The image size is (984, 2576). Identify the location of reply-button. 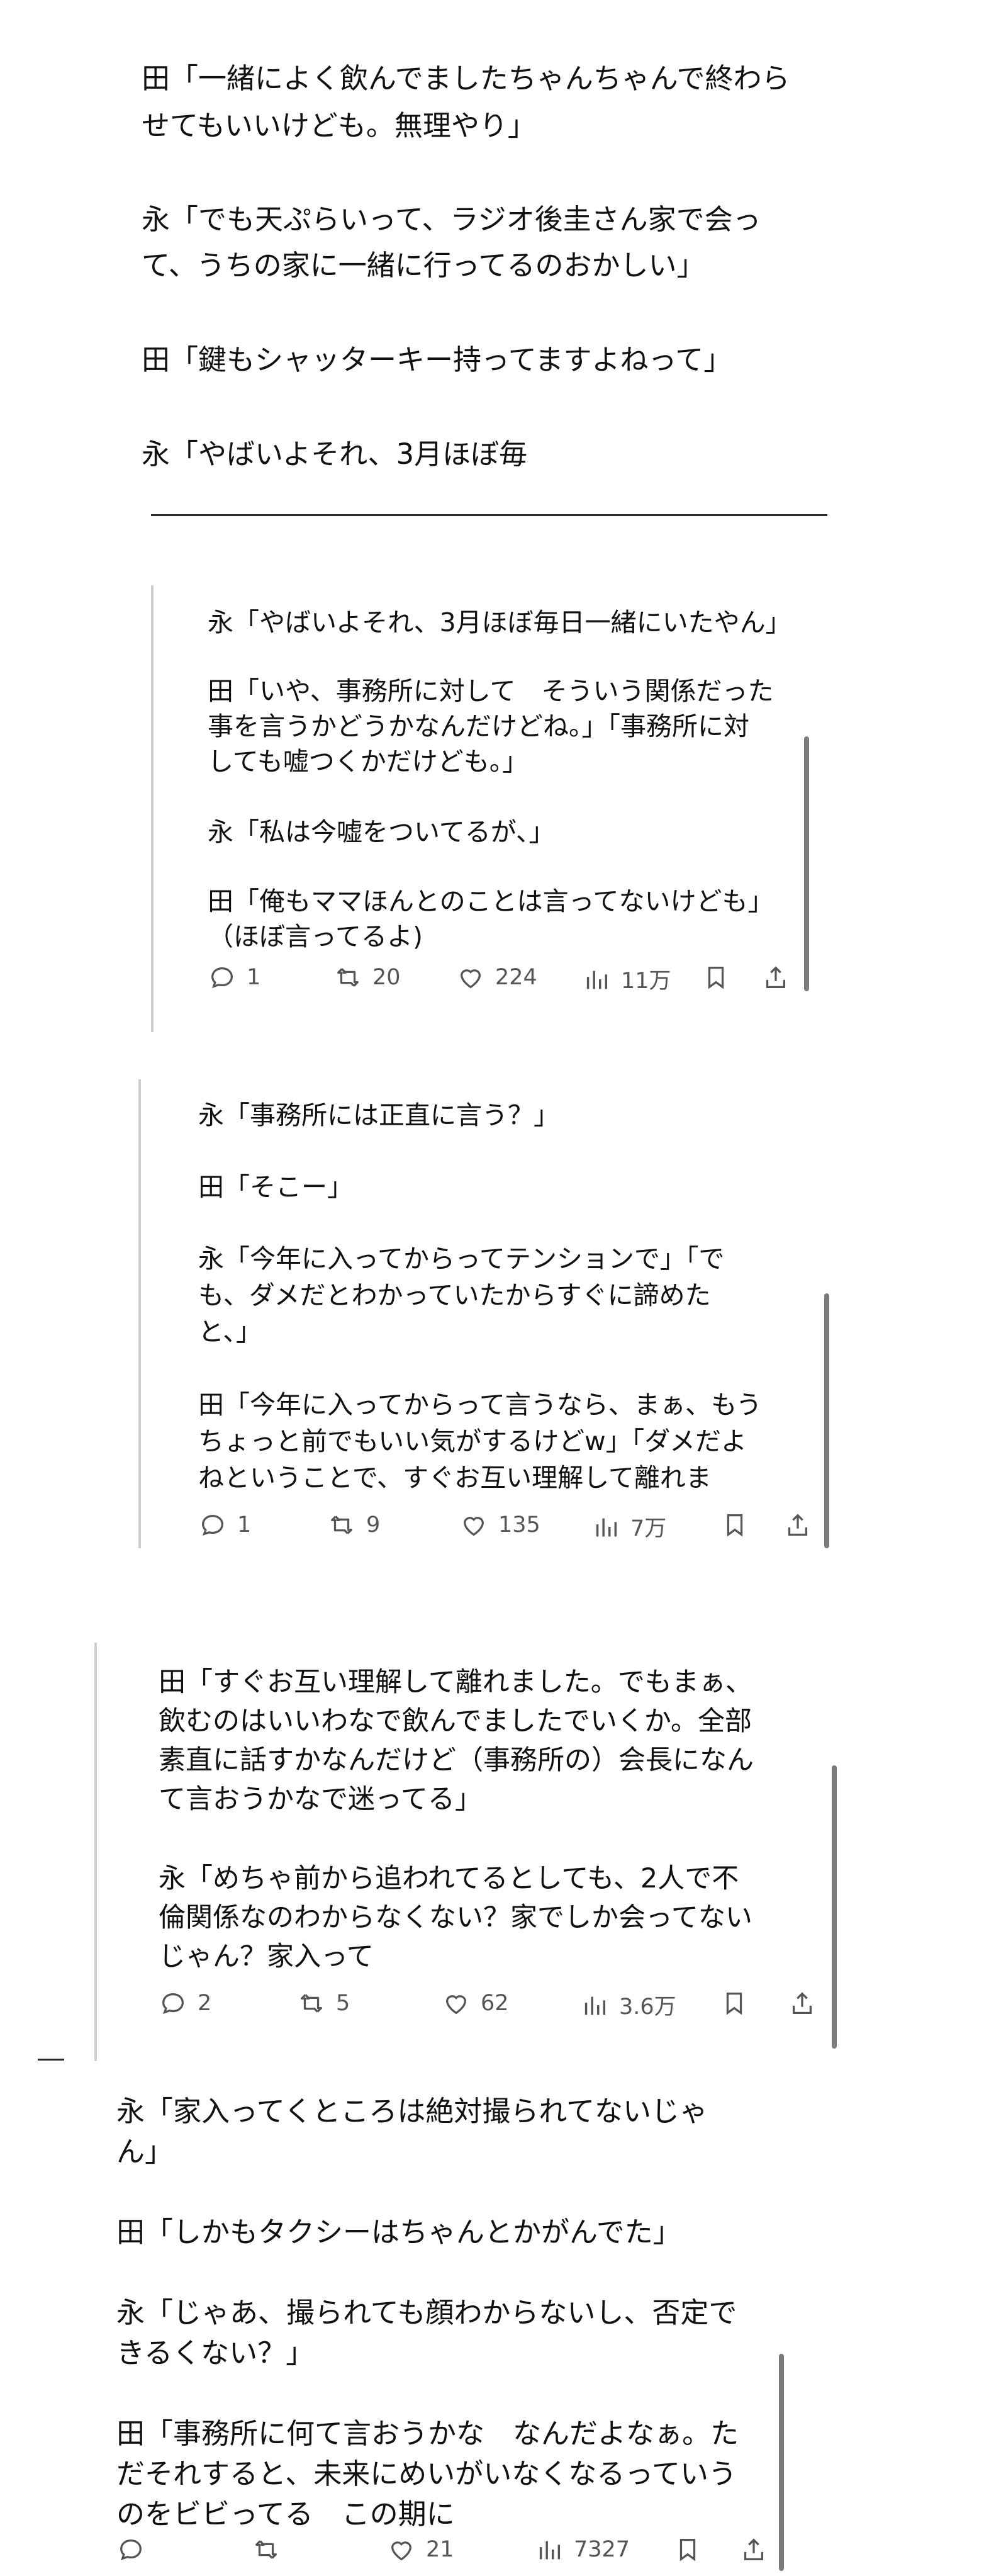
(135, 2549).